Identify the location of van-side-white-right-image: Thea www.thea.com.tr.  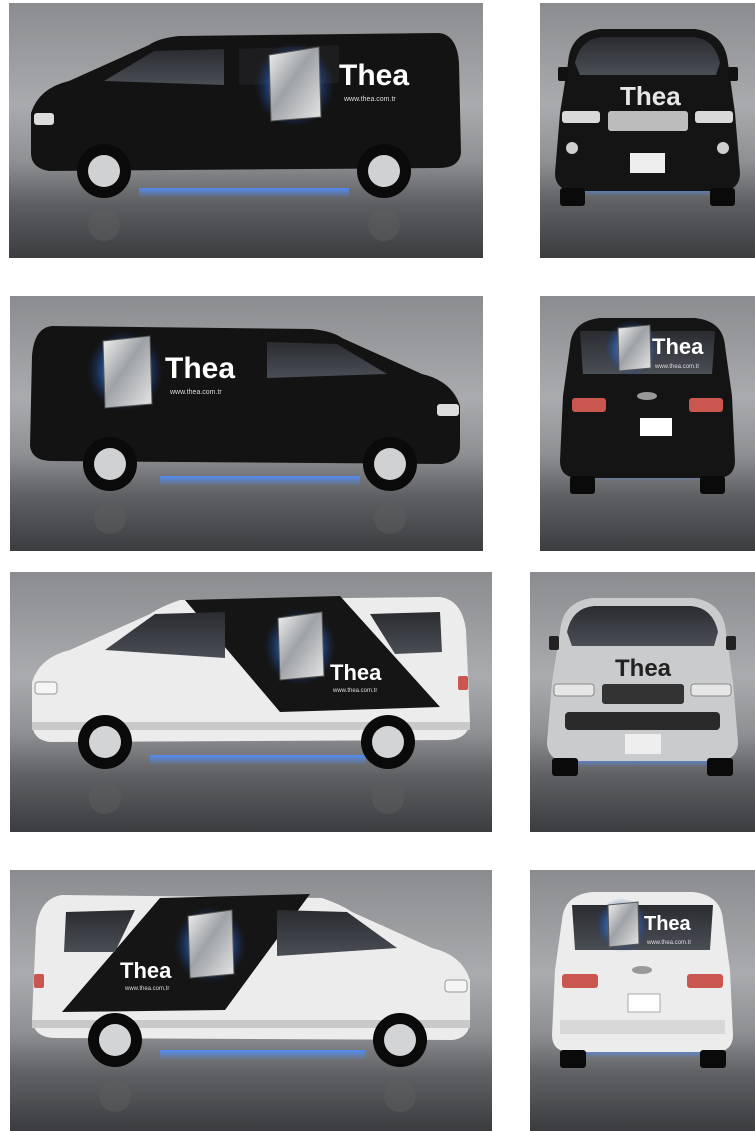
(251, 1003).